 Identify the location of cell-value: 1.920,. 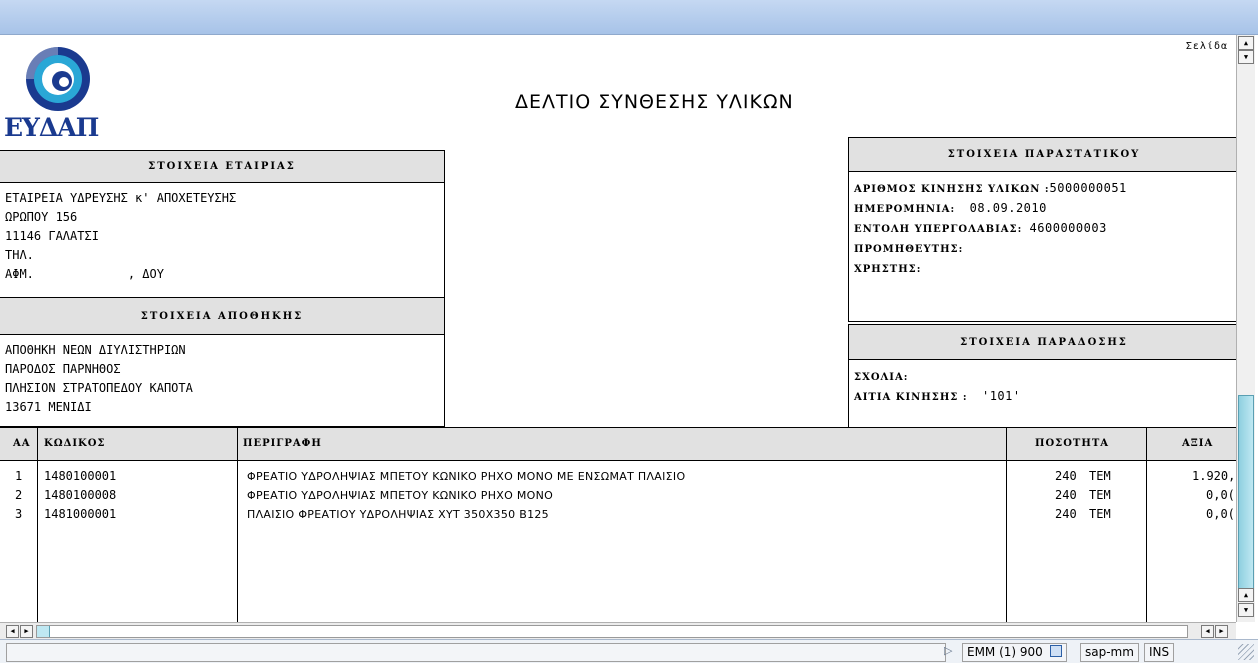
(1214, 476).